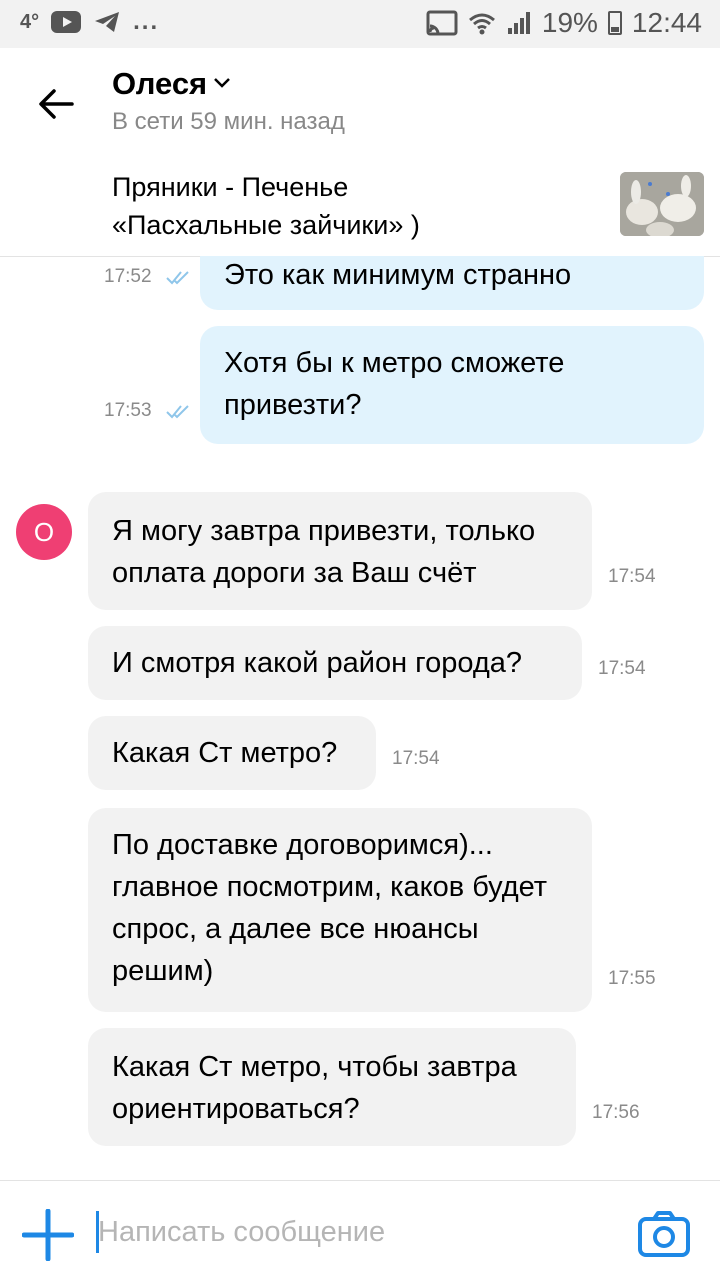 The width and height of the screenshot is (720, 1281). I want to click on wifi-icon, so click(481, 24).